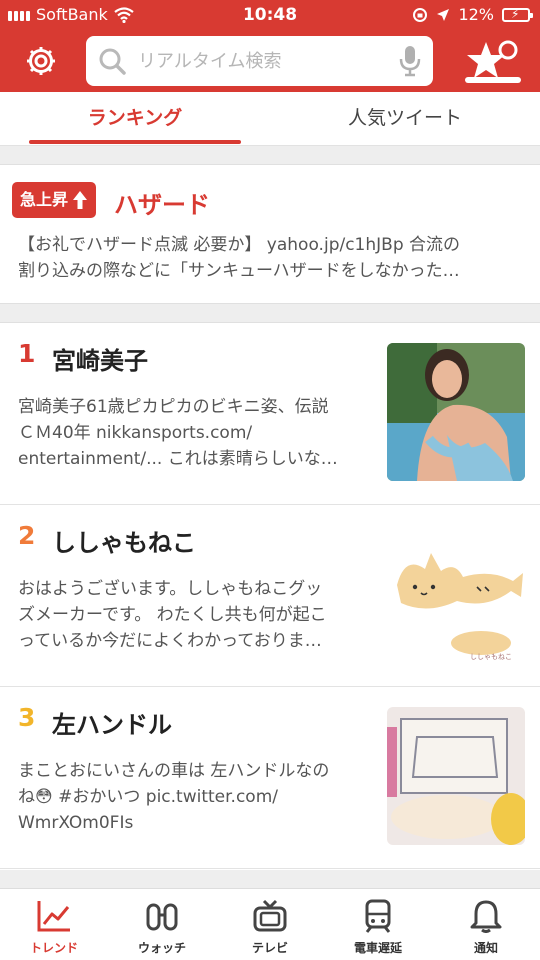  What do you see at coordinates (44, 199) in the screenshot?
I see `surge-badge-label: 急上昇` at bounding box center [44, 199].